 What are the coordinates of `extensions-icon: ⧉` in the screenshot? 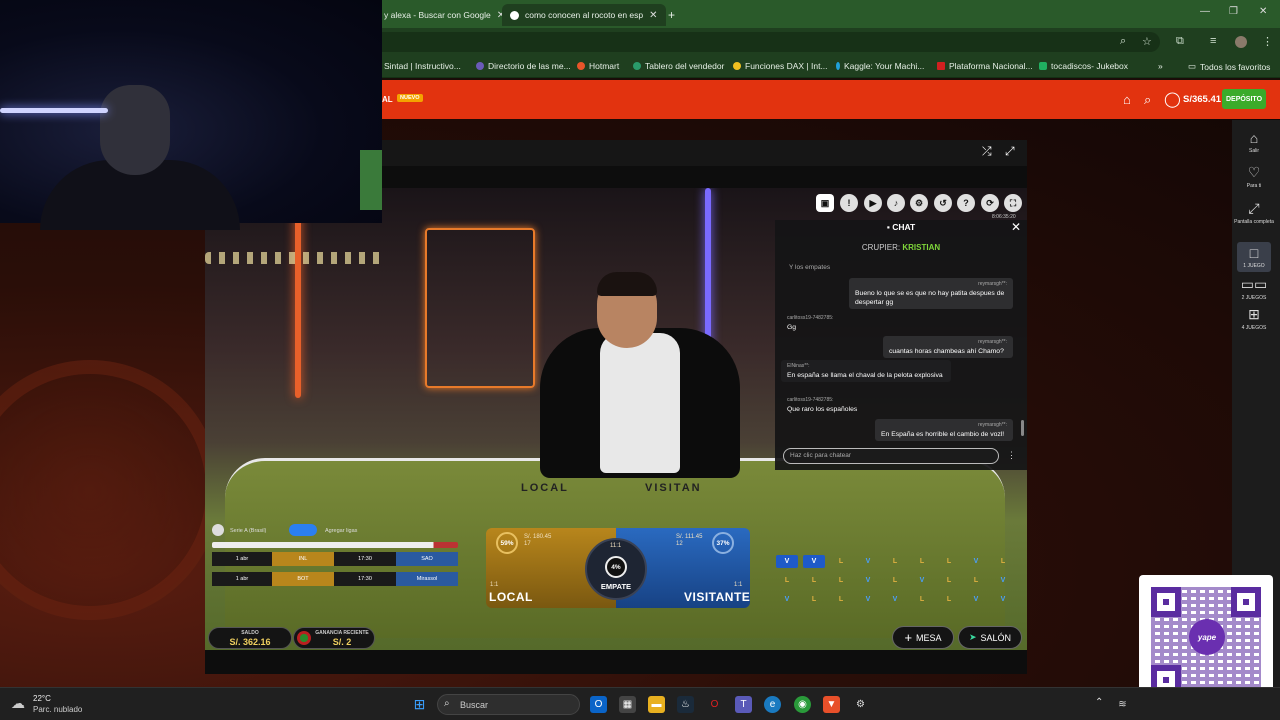 It's located at (1180, 41).